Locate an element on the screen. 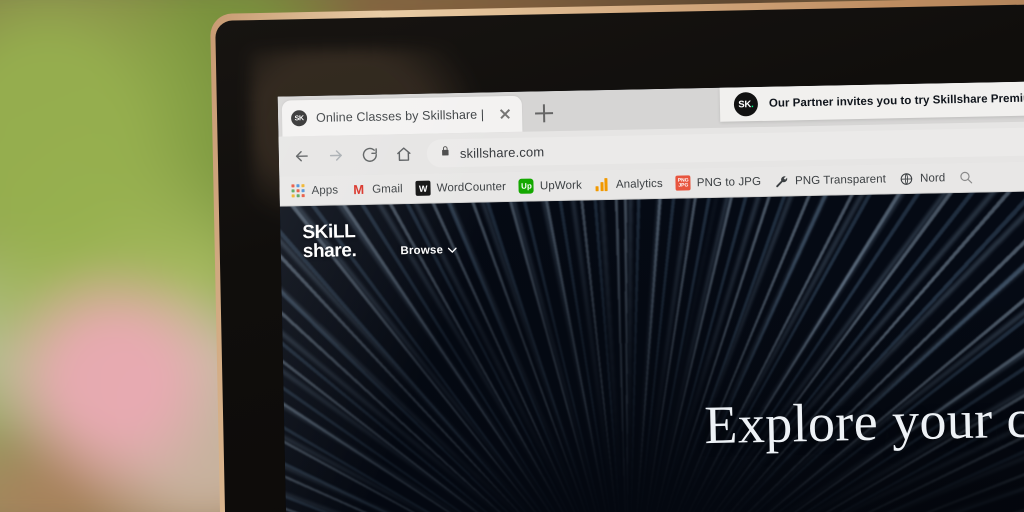  arrow-right-icon is located at coordinates (336, 155).